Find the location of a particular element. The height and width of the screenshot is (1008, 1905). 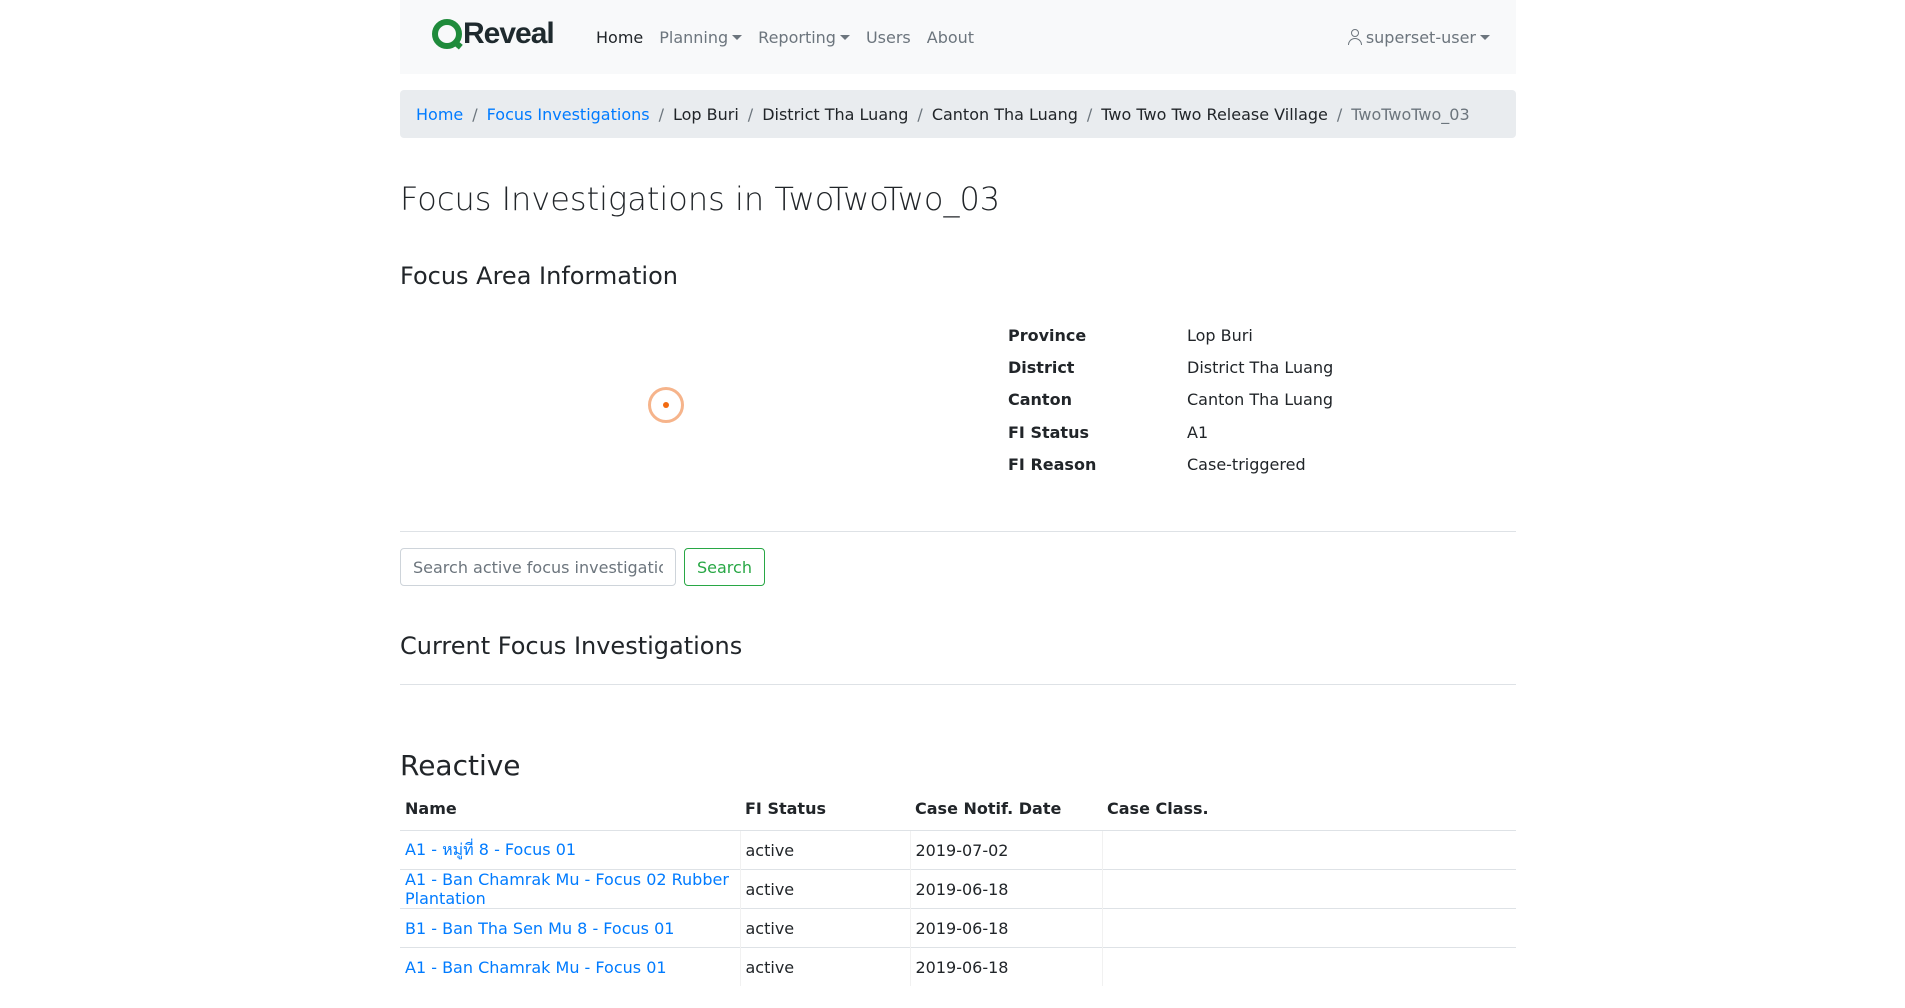

search-input is located at coordinates (538, 567).